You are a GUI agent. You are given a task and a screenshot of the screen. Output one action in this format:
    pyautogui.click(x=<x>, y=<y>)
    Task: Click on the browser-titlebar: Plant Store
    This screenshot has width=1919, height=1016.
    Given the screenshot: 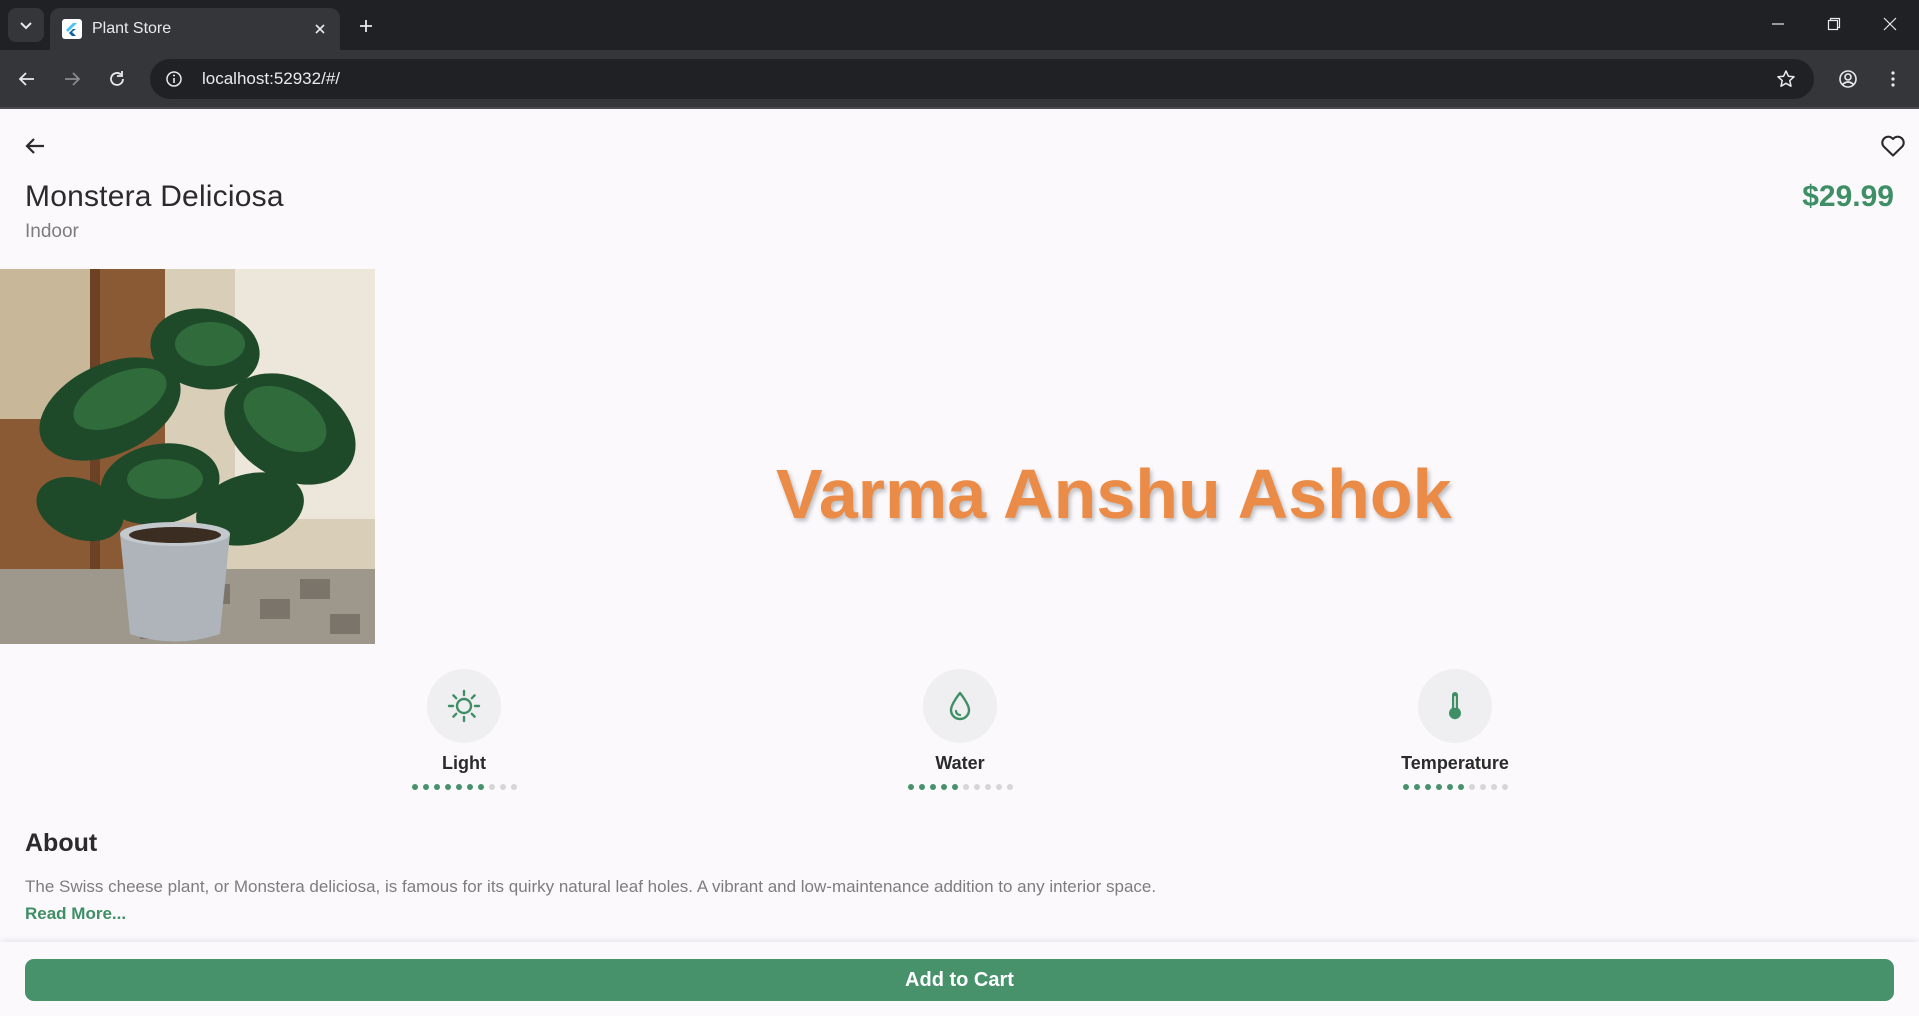 What is the action you would take?
    pyautogui.click(x=959, y=25)
    